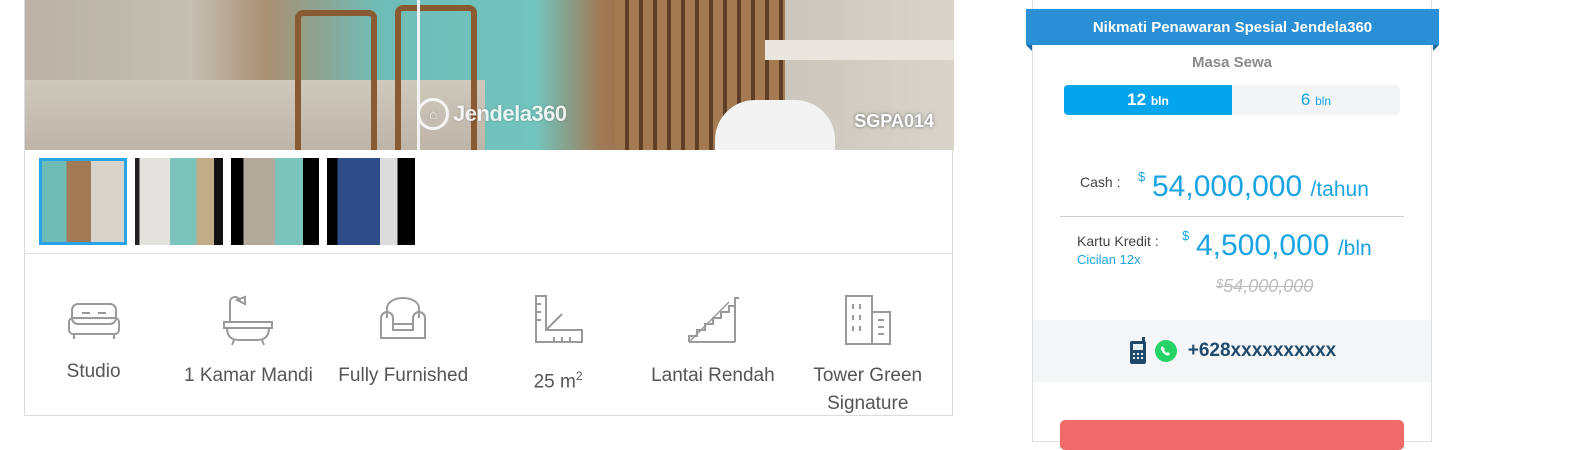  Describe the element at coordinates (433, 114) in the screenshot. I see `logo-icon: ⌂` at that location.